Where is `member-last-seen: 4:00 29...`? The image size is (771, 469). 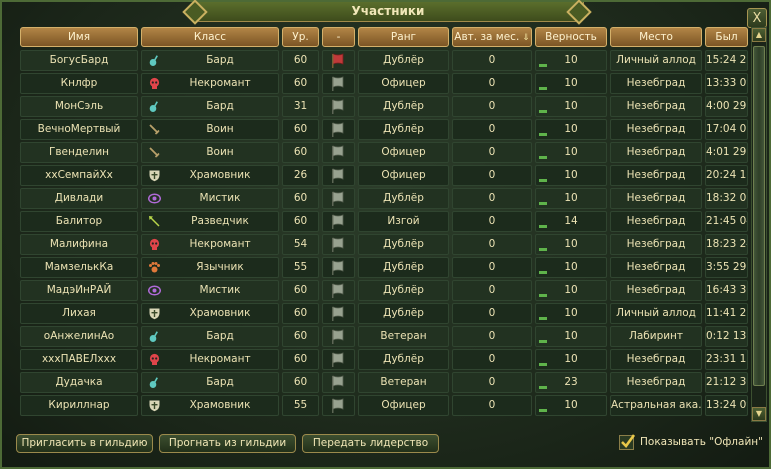
member-last-seen: 4:00 29... is located at coordinates (726, 106).